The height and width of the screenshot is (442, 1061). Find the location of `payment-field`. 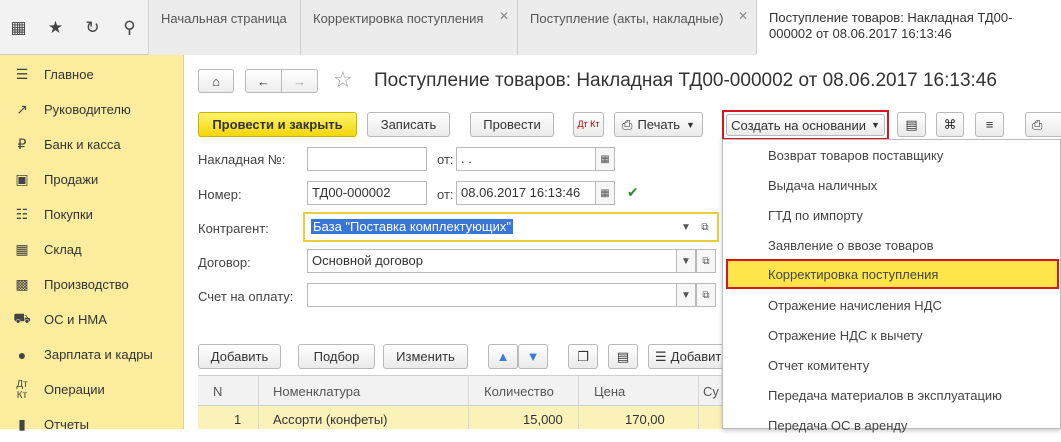

payment-field is located at coordinates (492, 295).